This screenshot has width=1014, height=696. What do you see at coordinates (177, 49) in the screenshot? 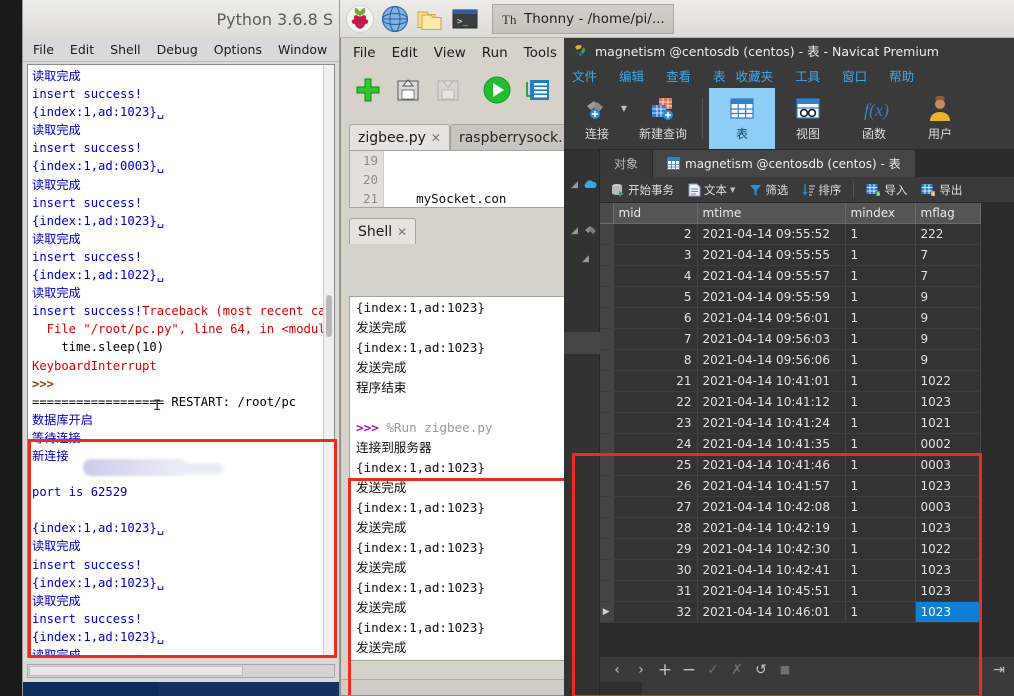
I see `idle-menu-debug: Debug` at bounding box center [177, 49].